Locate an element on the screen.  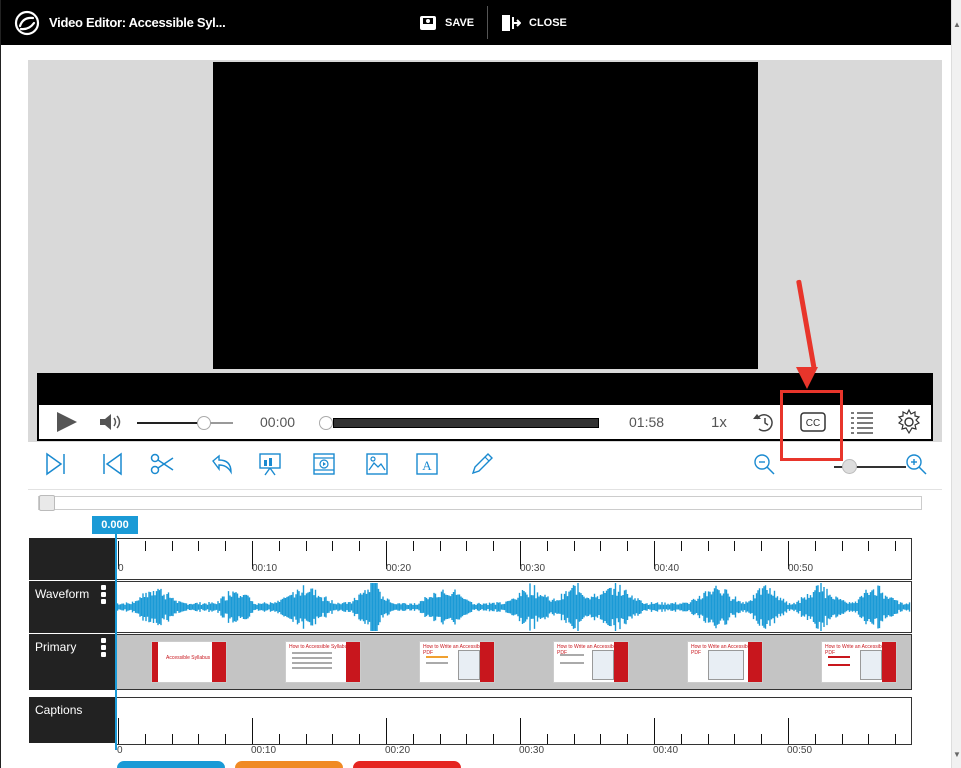
scissors-icon is located at coordinates (162, 464).